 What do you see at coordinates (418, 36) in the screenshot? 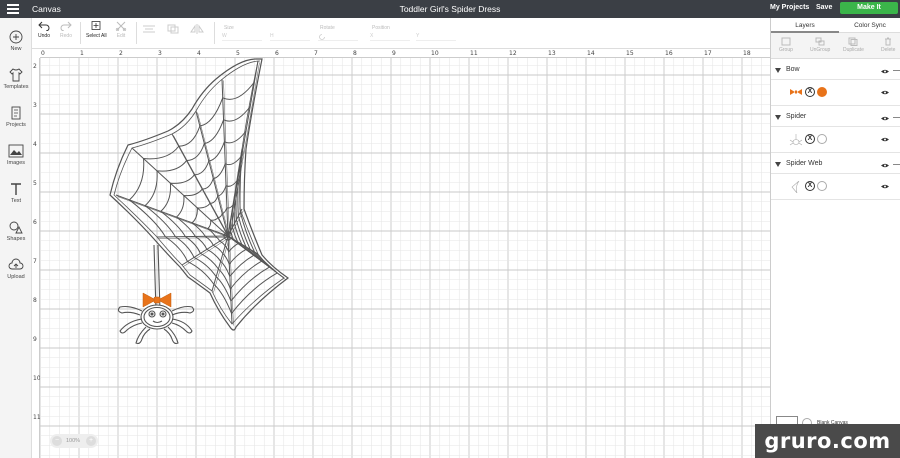
I see `y-field-label: Y` at bounding box center [418, 36].